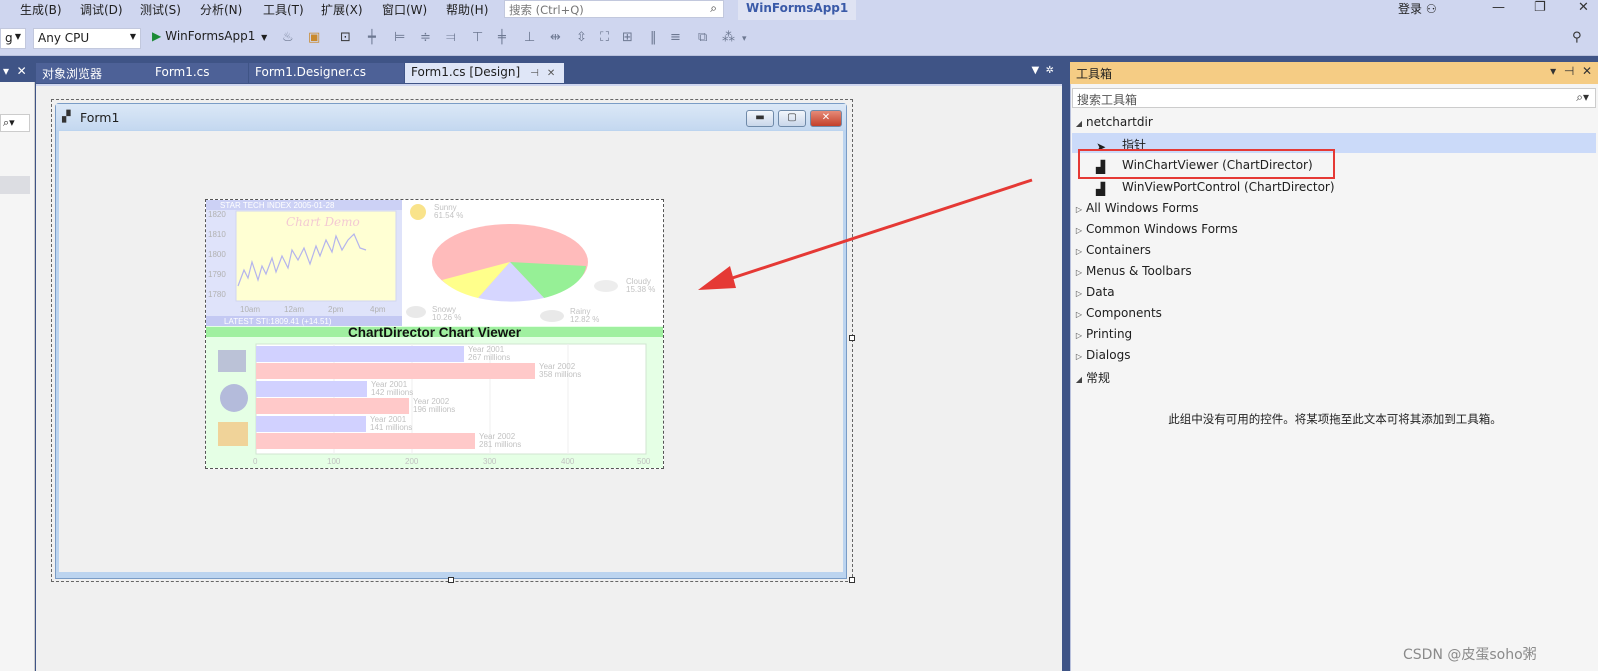 The height and width of the screenshot is (671, 1598). Describe the element at coordinates (1139, 271) in the screenshot. I see `group-label: Menus & Toolbars` at that location.